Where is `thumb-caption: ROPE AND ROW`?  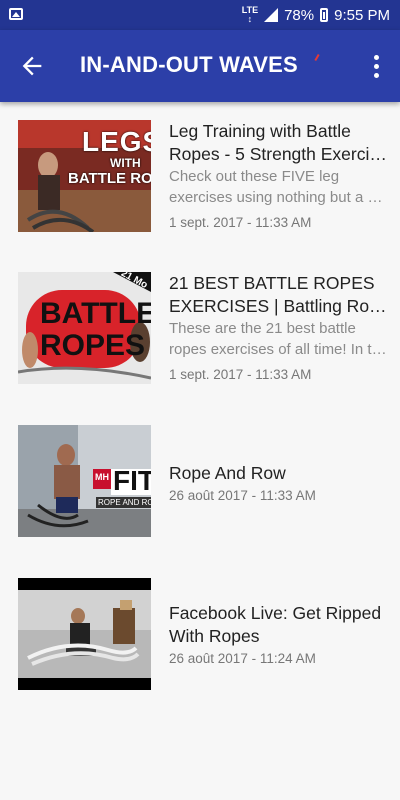
thumb-caption: ROPE AND ROW is located at coordinates (123, 502).